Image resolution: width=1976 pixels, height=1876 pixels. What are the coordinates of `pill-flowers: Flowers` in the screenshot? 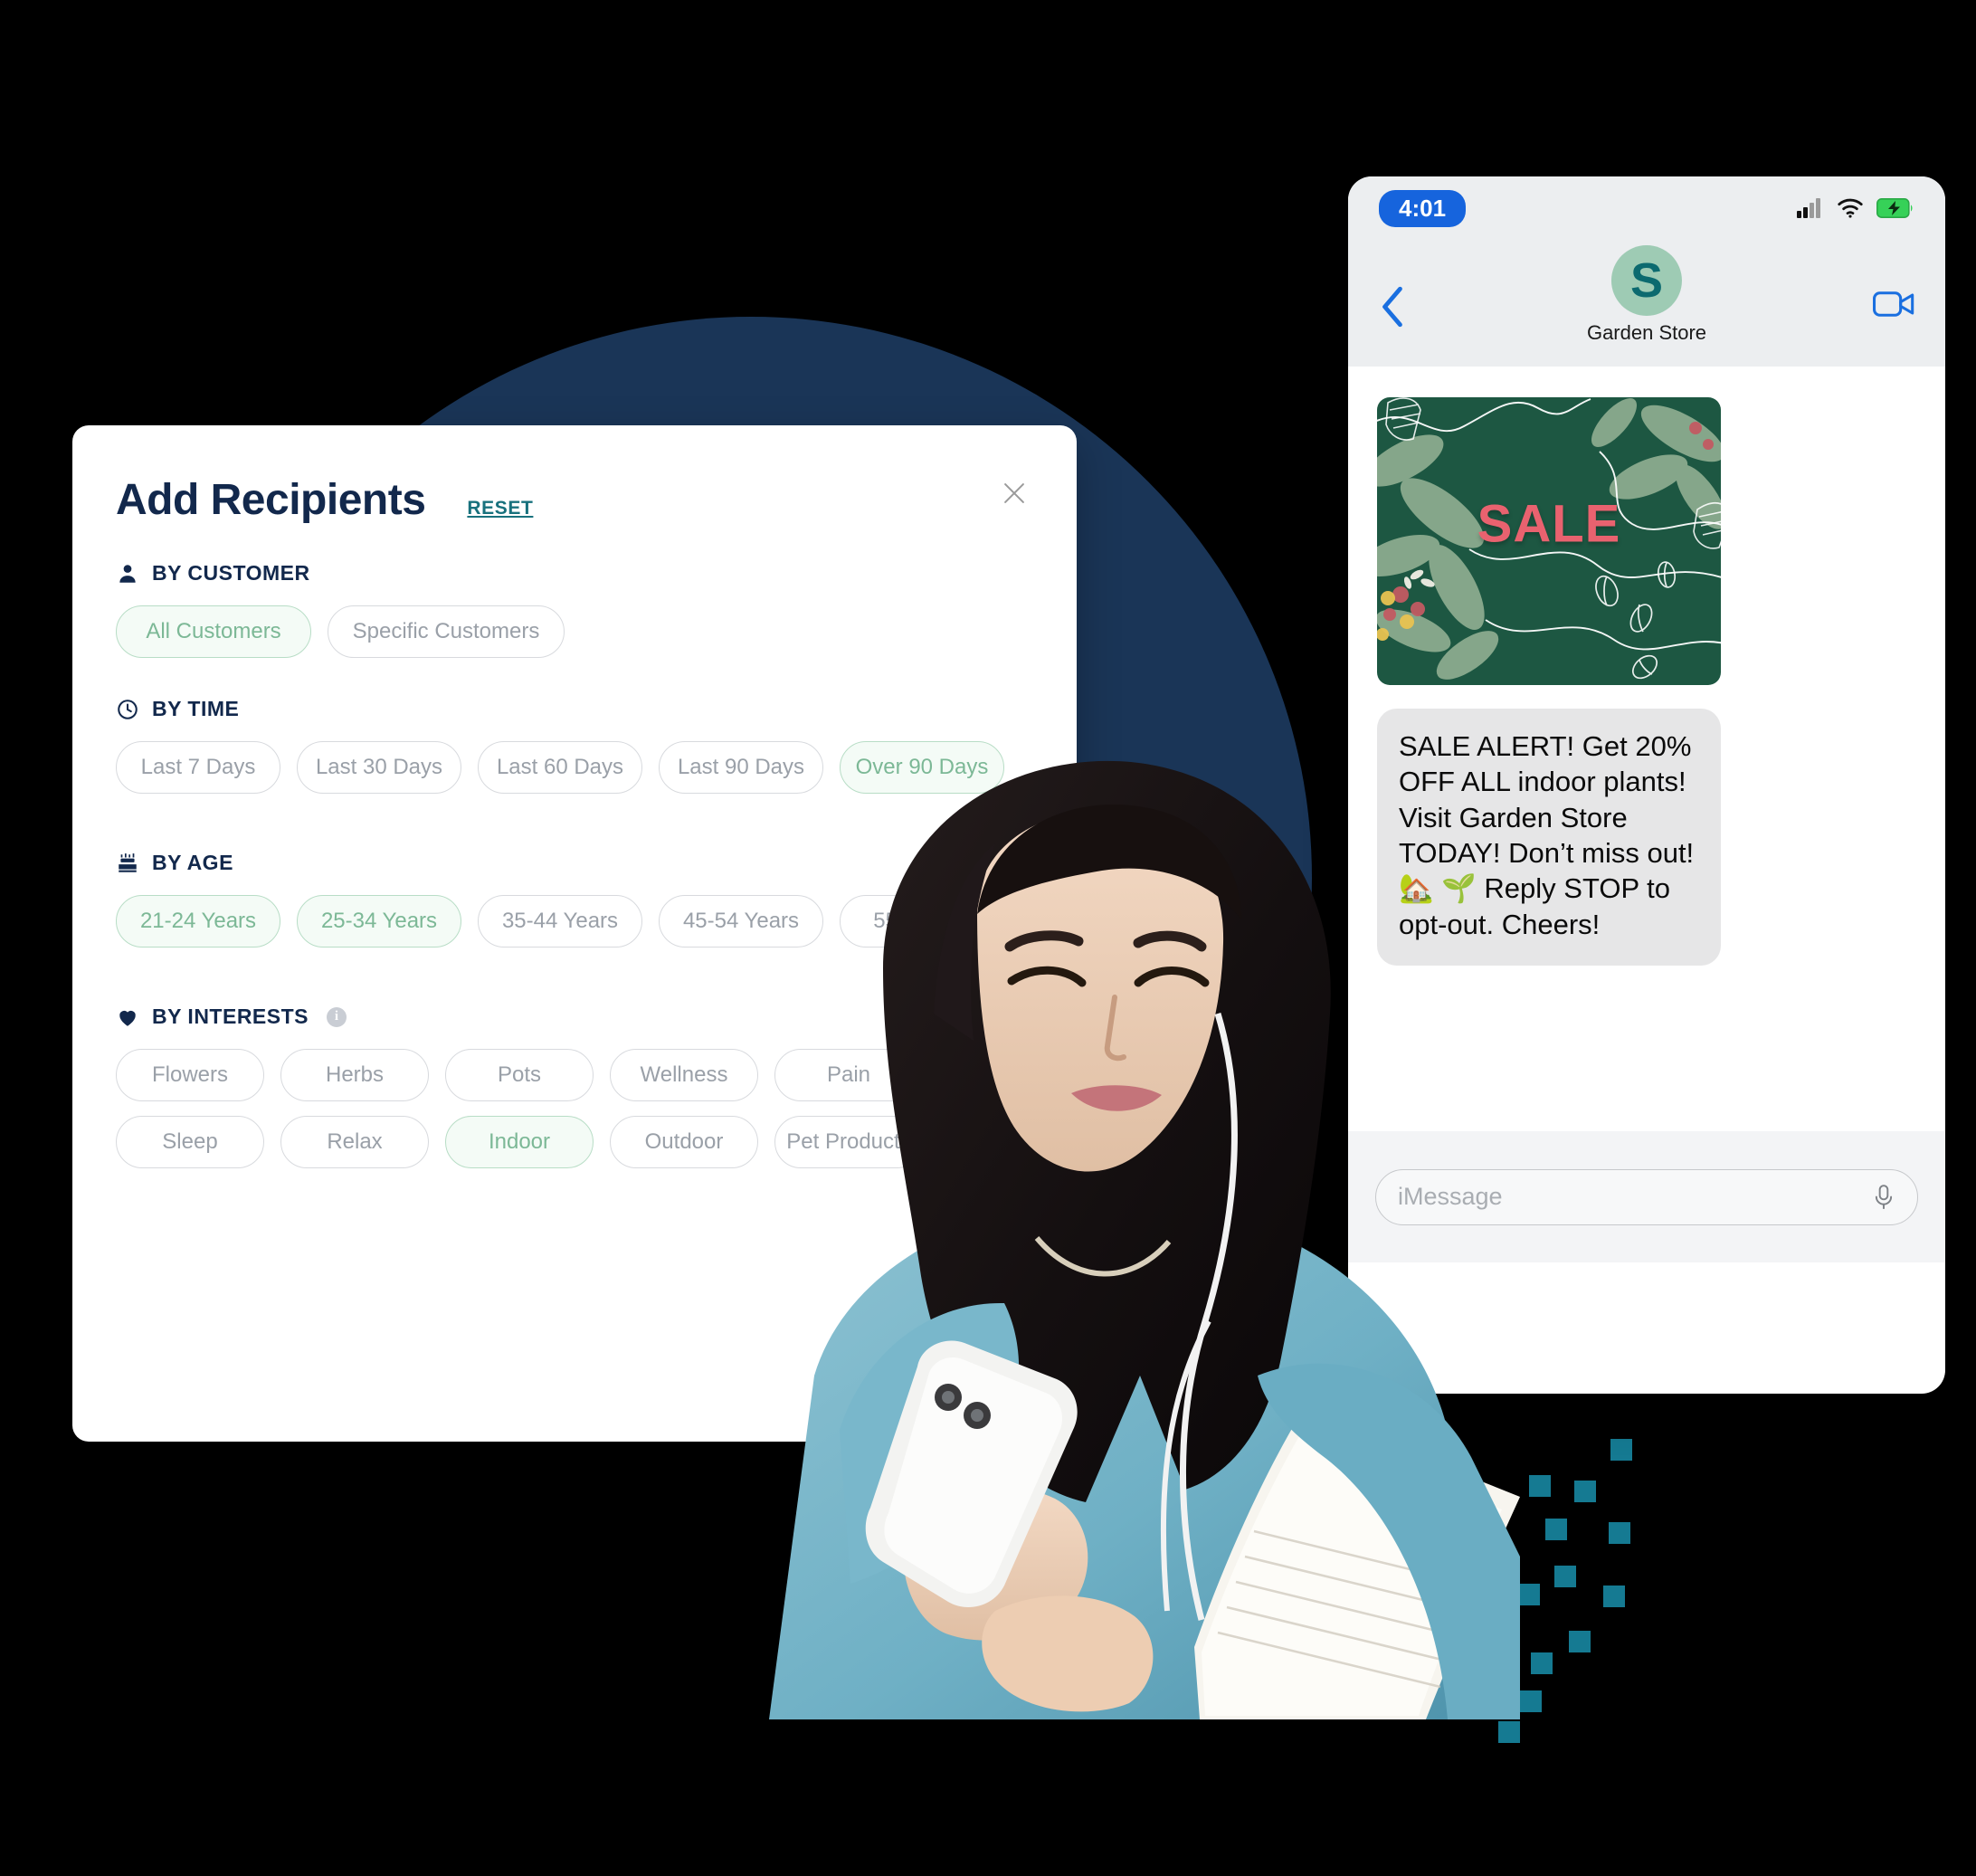 It's located at (190, 1075).